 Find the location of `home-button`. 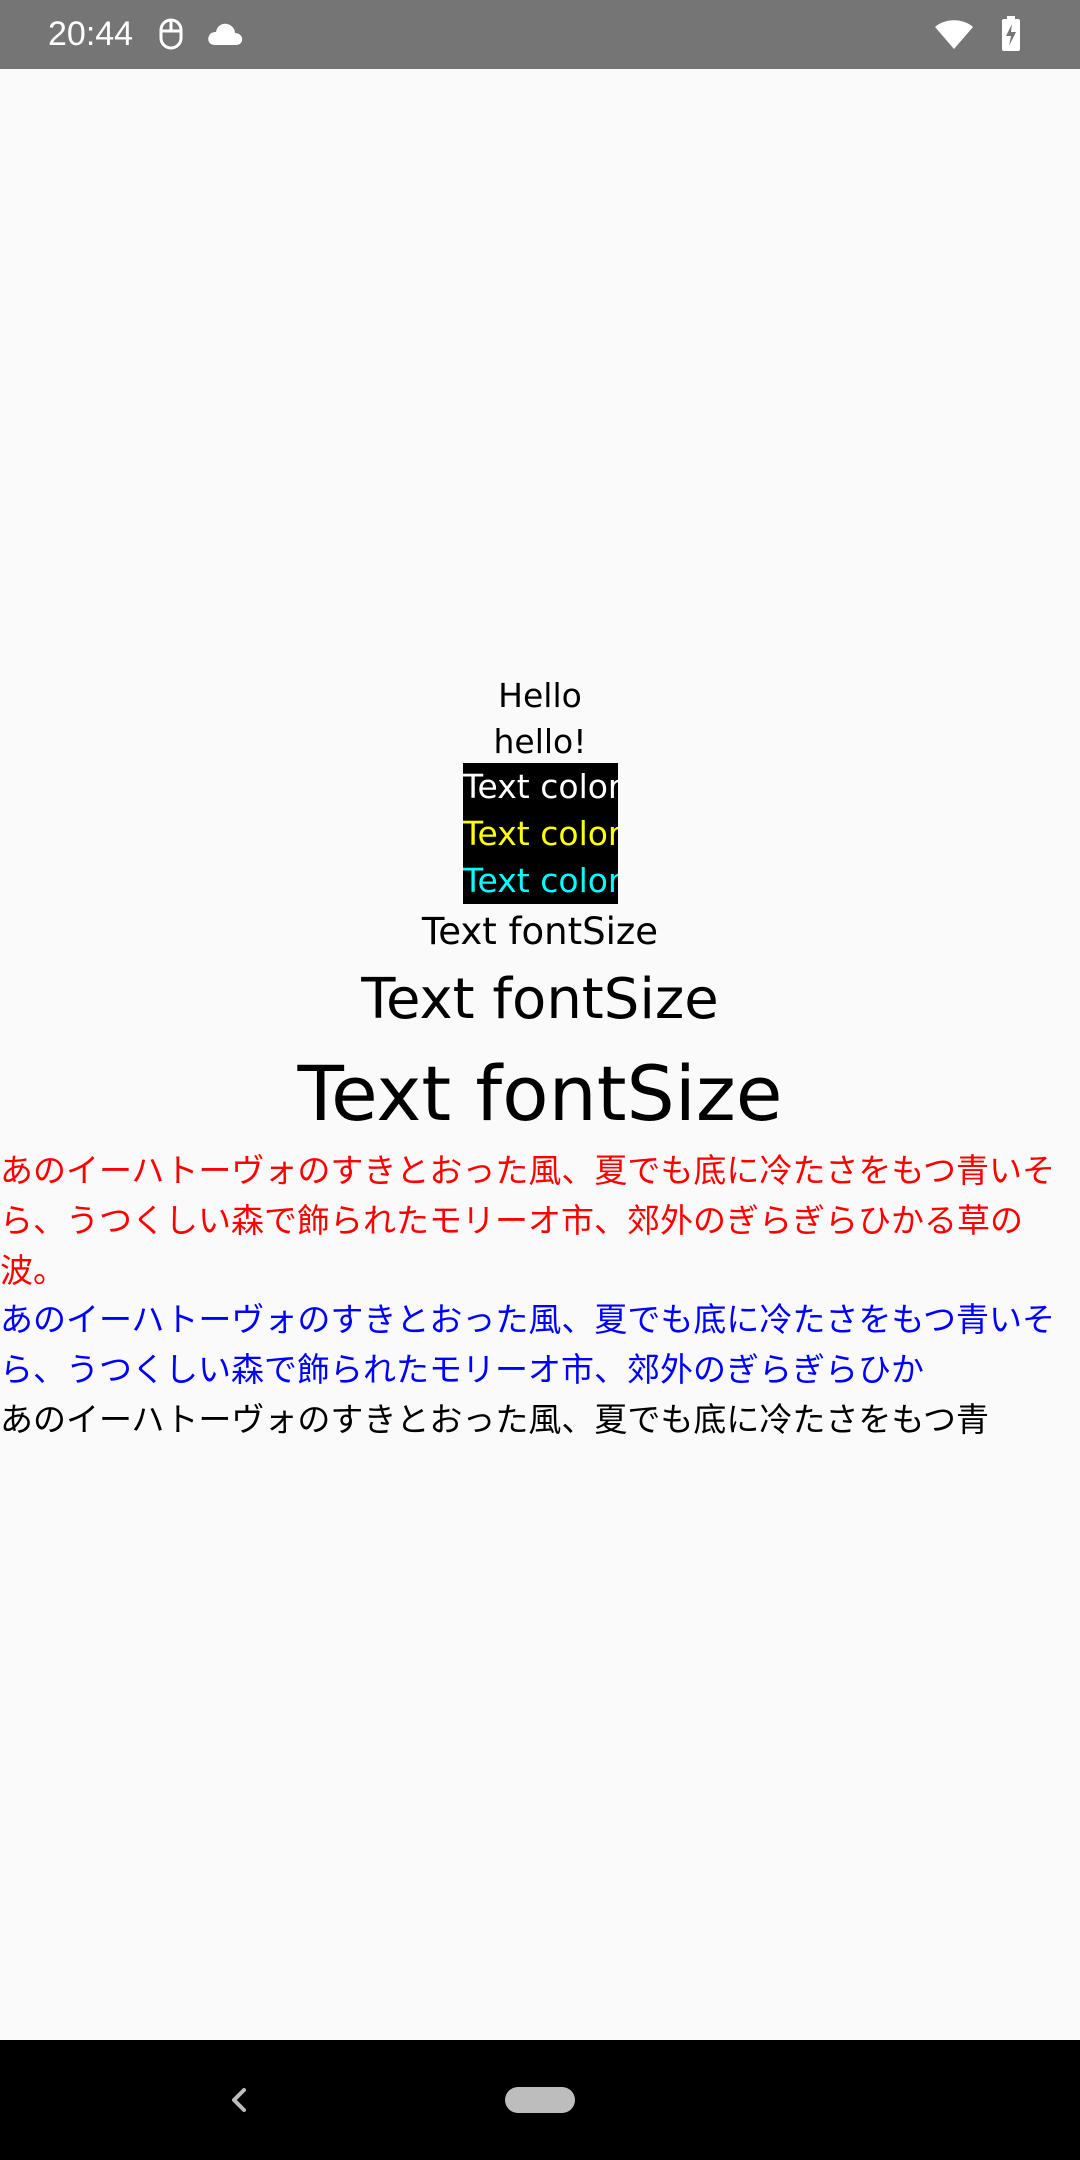

home-button is located at coordinates (540, 2100).